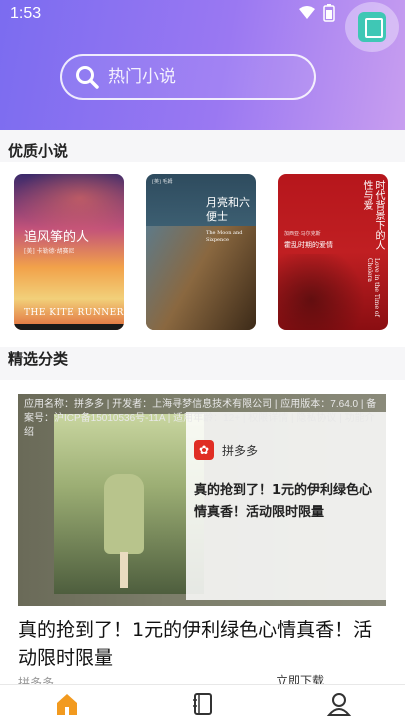  I want to click on book-subtitle: Love in the Time of Cholera, so click(373, 287).